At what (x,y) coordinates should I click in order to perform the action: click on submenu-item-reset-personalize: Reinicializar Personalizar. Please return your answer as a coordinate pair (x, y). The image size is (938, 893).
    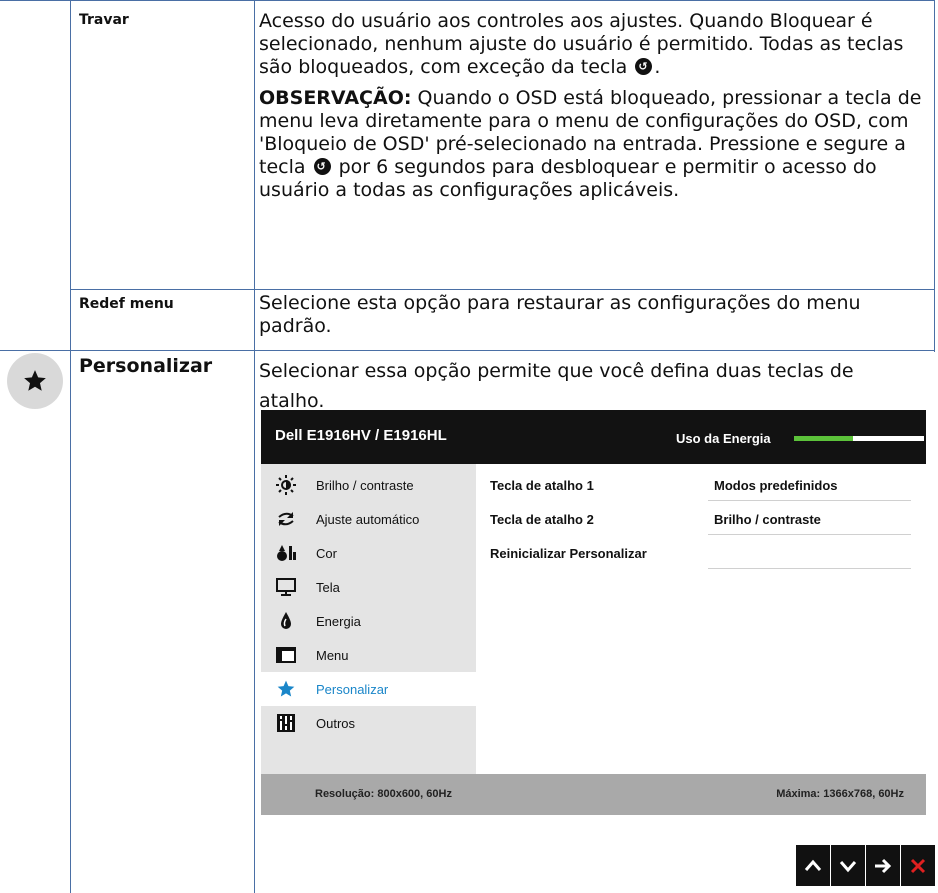
    Looking at the image, I should click on (568, 553).